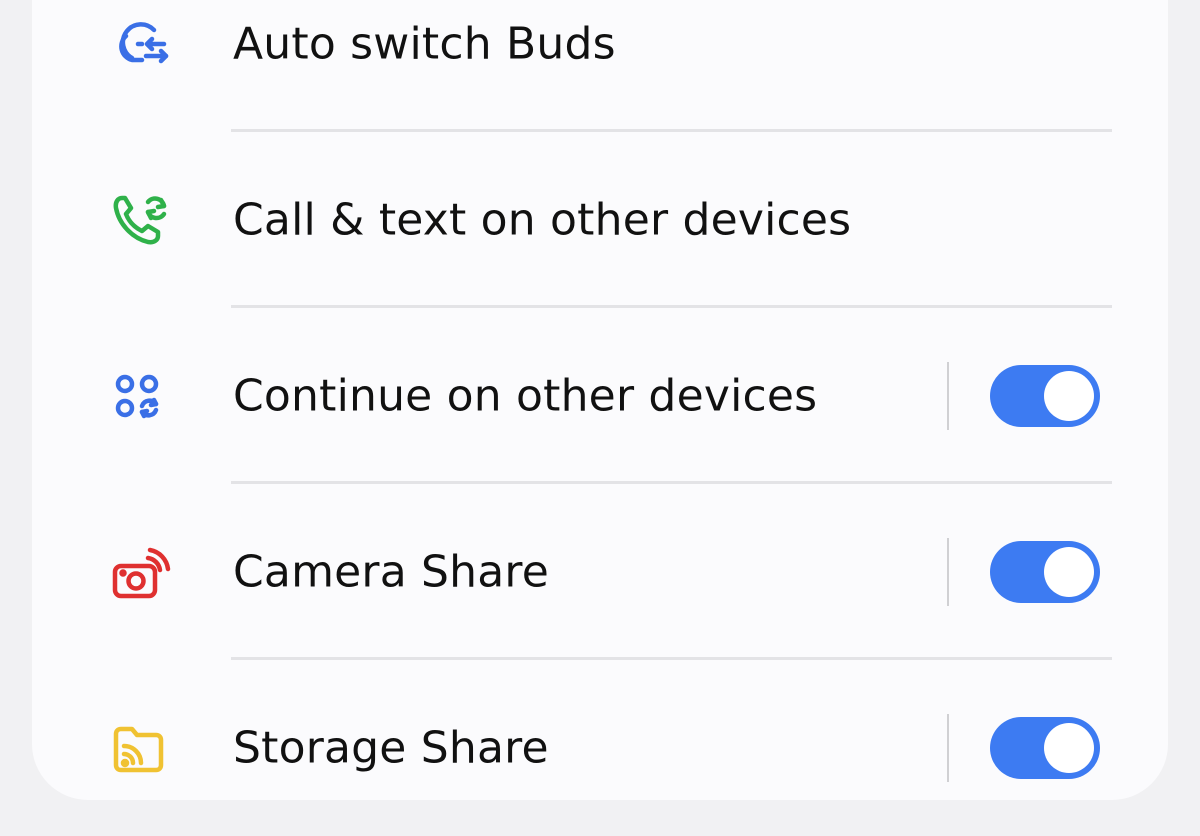 The height and width of the screenshot is (836, 1200). I want to click on camera-share-toggle, so click(1045, 572).